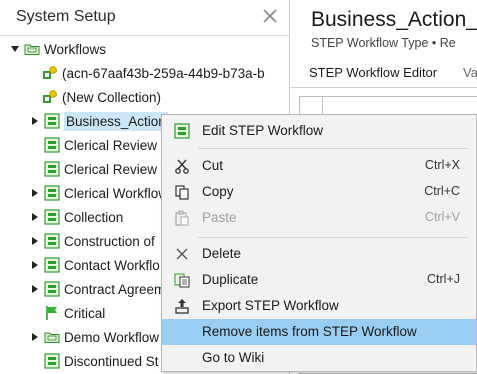 This screenshot has width=477, height=374. Describe the element at coordinates (163, 73) in the screenshot. I see `tree-item-label: (acn-67aaf43b-259a-44b9-b73a-b` at that location.